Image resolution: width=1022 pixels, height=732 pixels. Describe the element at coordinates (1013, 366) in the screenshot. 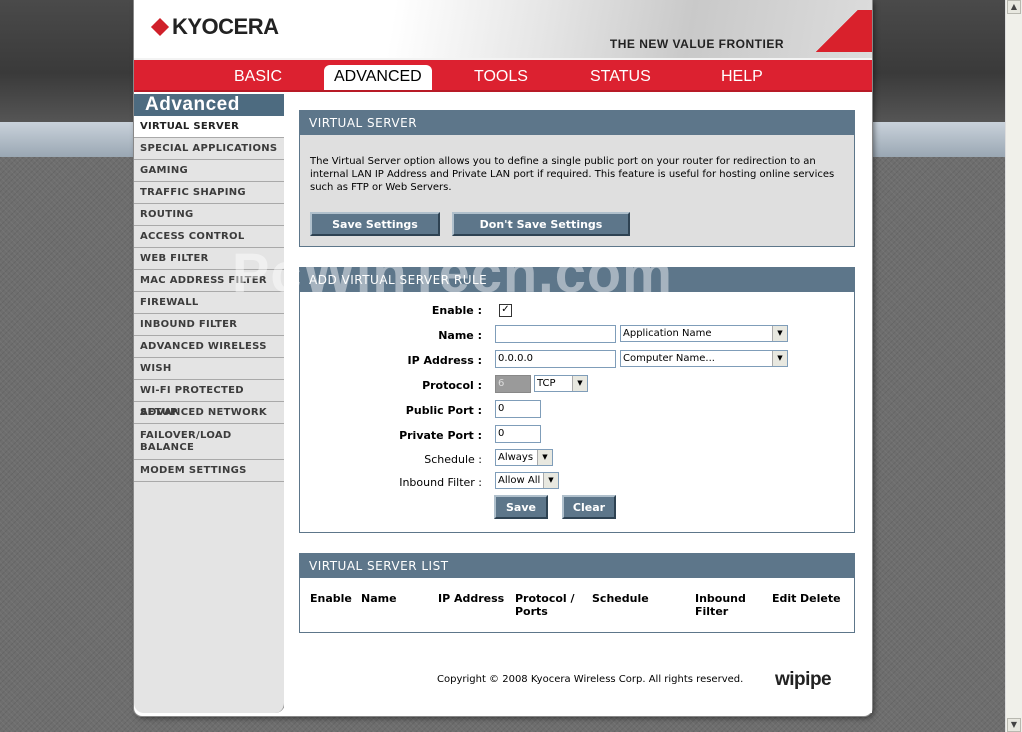

I see `vertical-scrollbar: ▲ ▼` at that location.